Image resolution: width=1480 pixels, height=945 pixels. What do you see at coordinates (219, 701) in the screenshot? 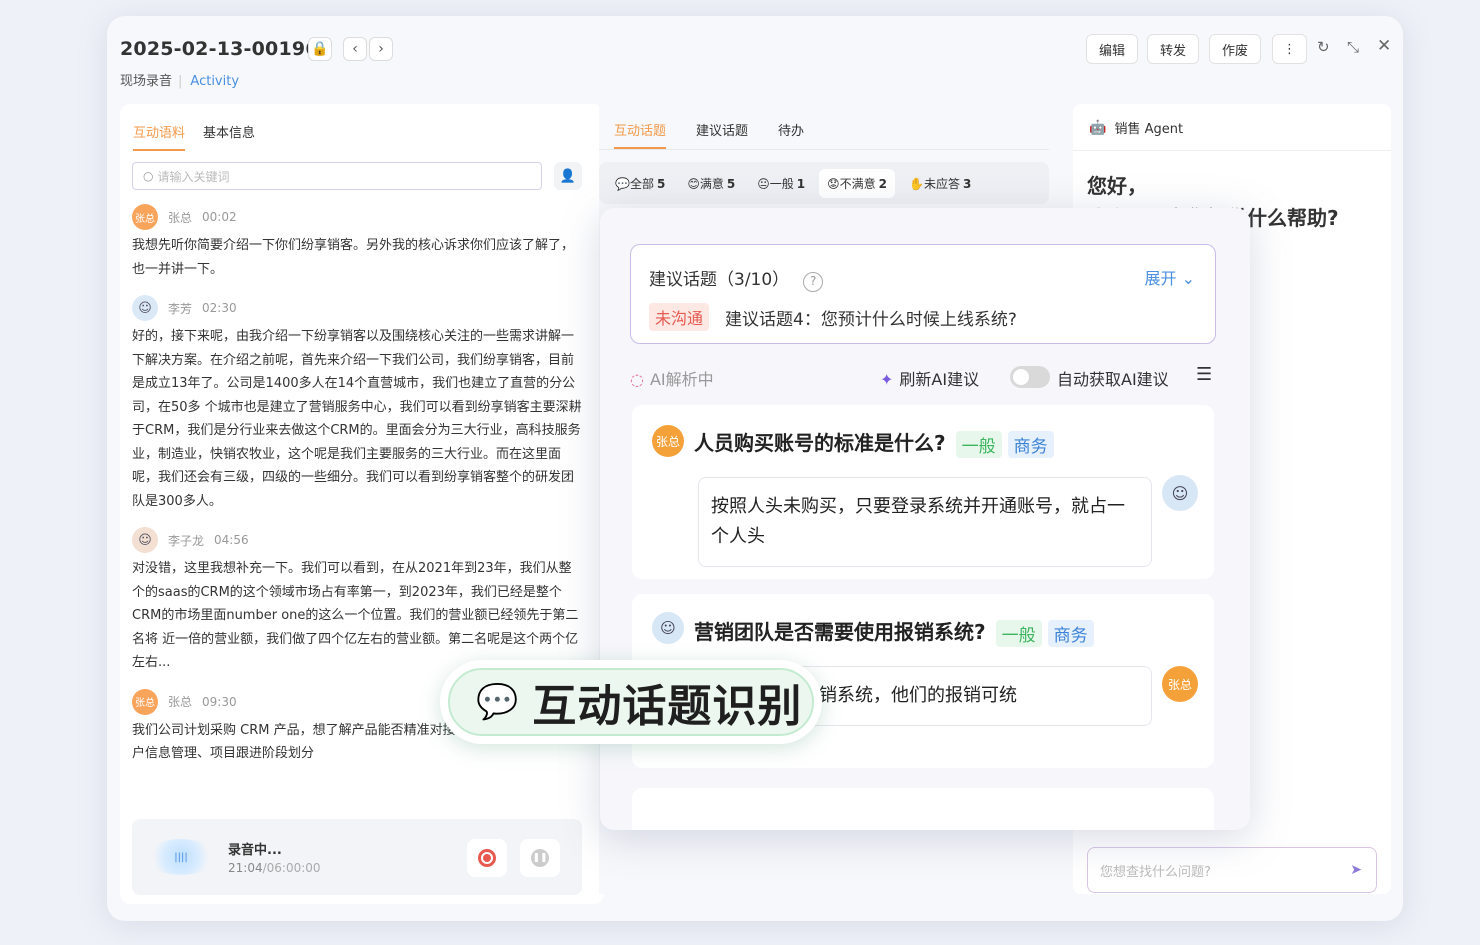
I see `message-time: 09:30` at bounding box center [219, 701].